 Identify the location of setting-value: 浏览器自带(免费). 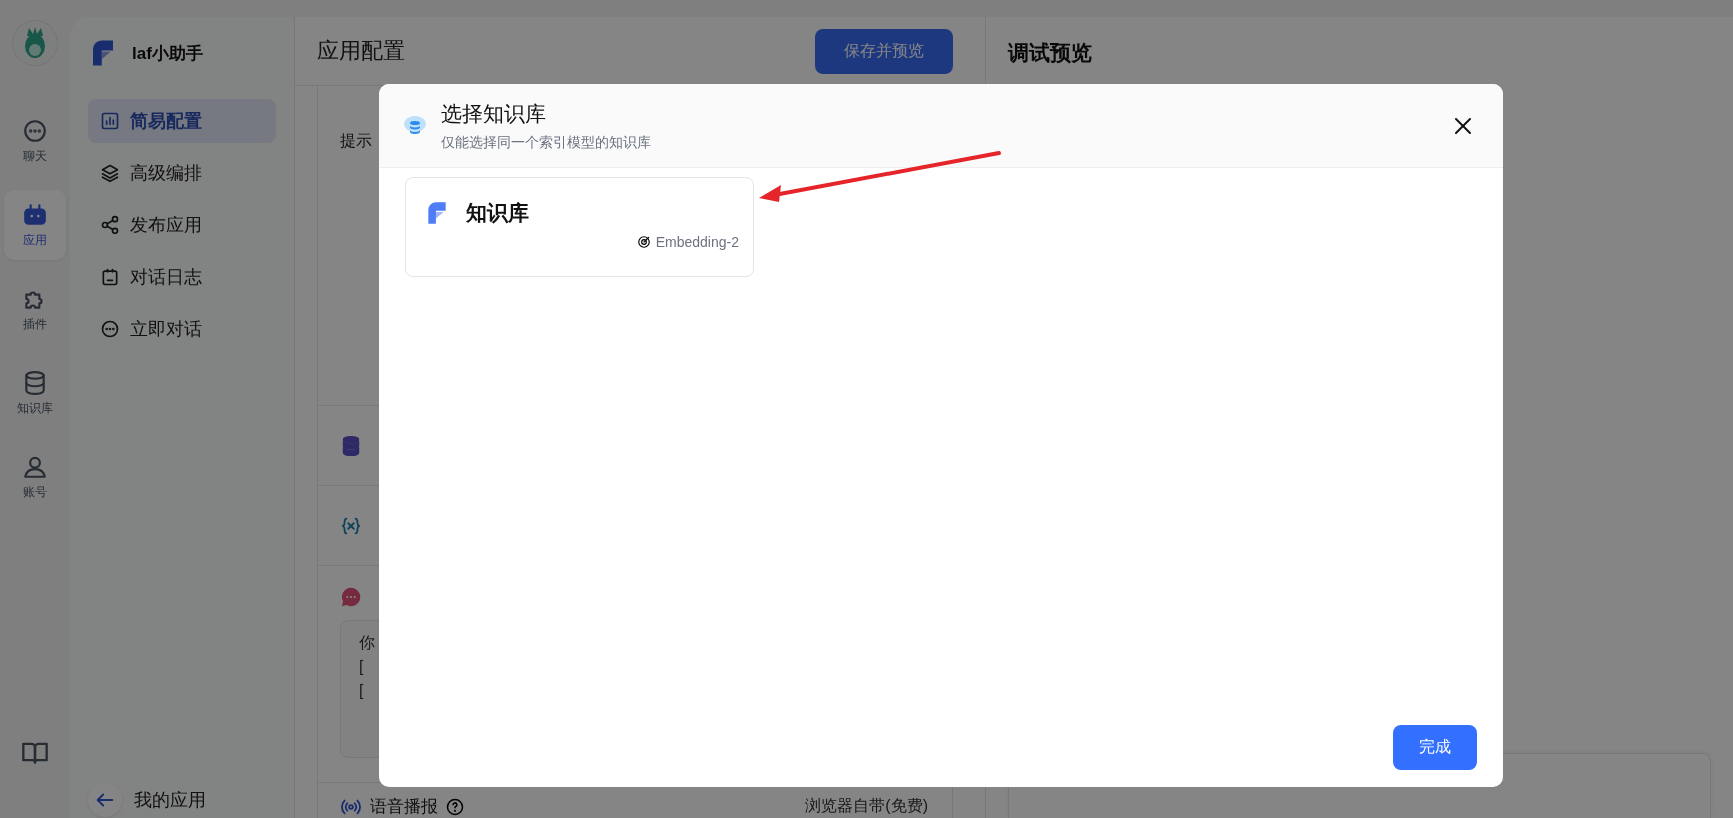
(866, 806).